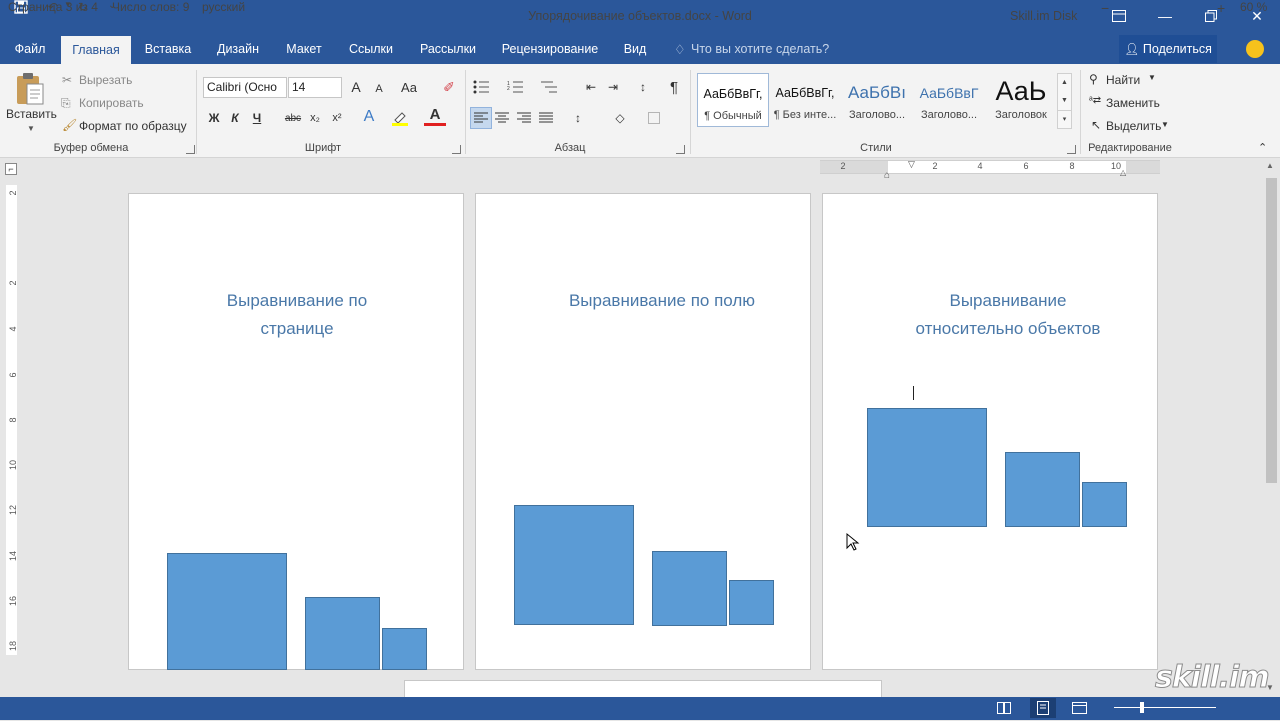  What do you see at coordinates (31, 114) in the screenshot?
I see `paste-button: Вставить` at bounding box center [31, 114].